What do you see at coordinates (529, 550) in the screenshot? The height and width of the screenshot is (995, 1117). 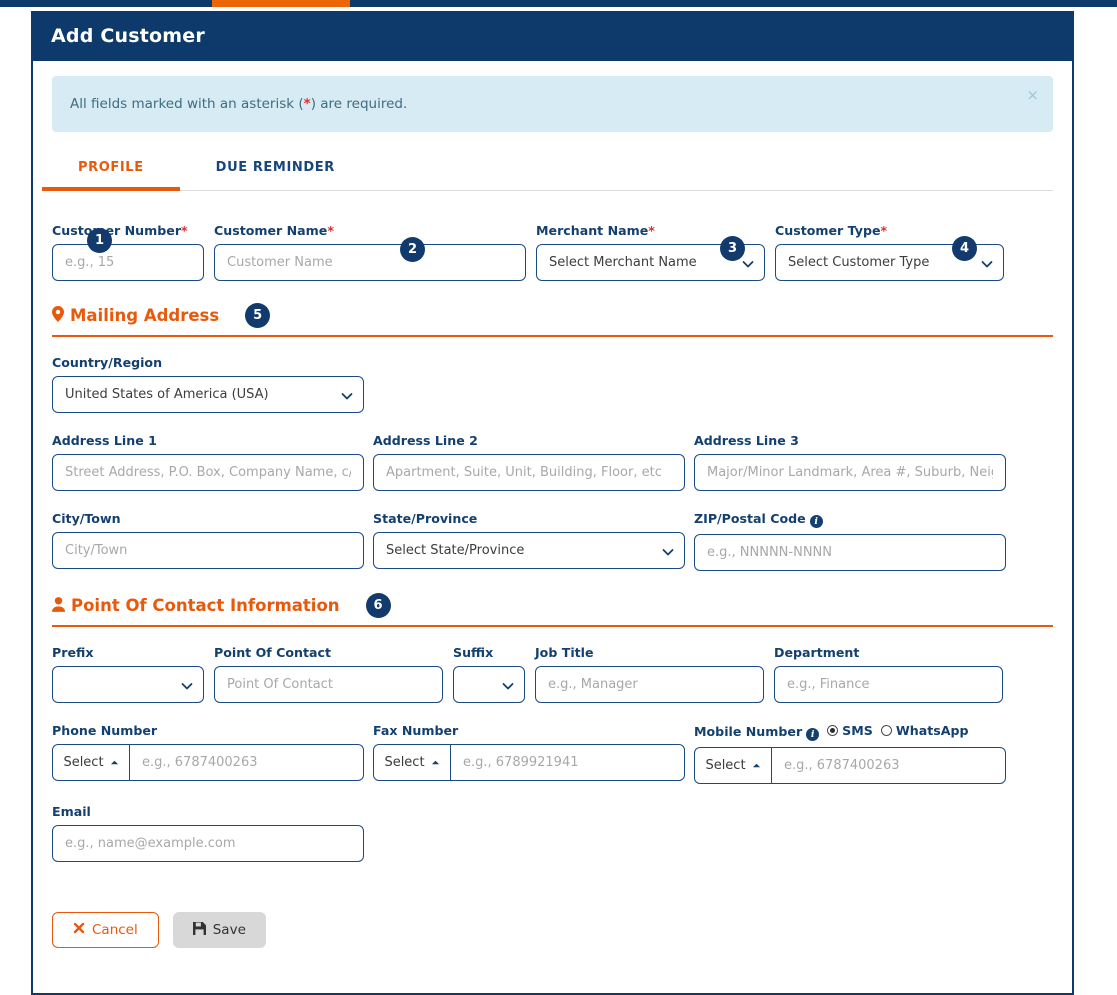 I see `state-province-select: Select State/Province` at bounding box center [529, 550].